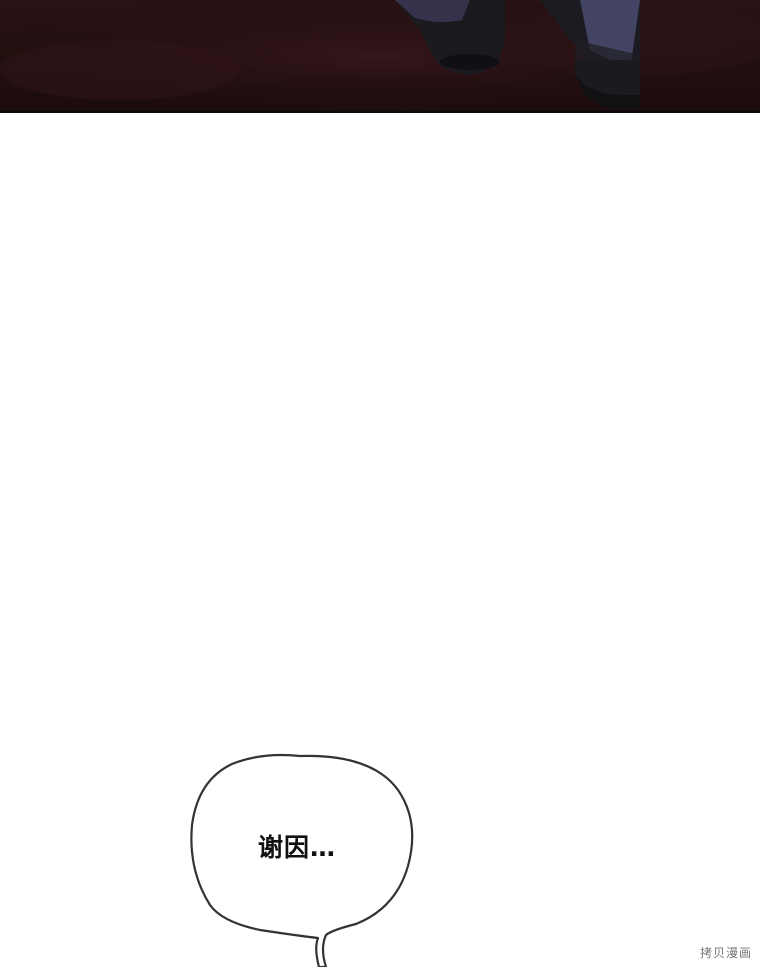 This screenshot has width=760, height=967. I want to click on speech-bubble, so click(302, 860).